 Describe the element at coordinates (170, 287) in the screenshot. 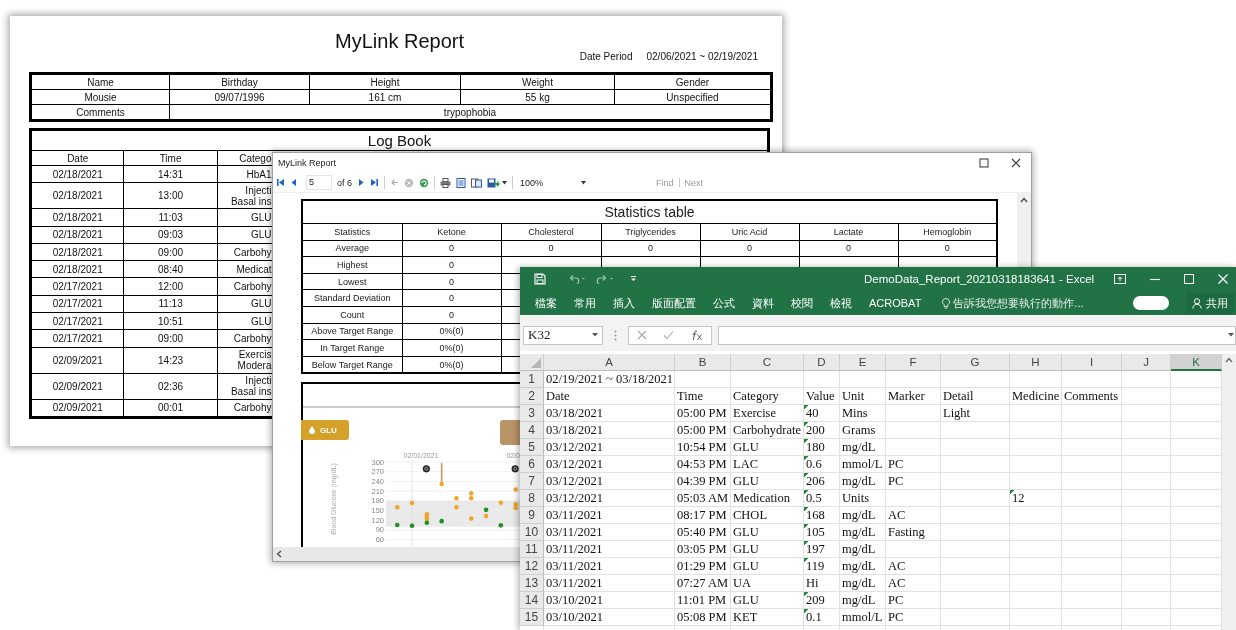

I see `table-cell: 12:00` at that location.